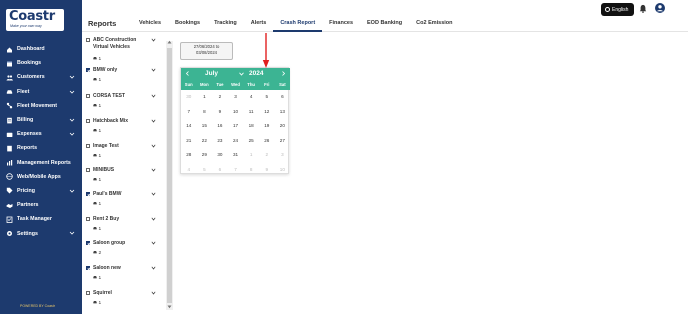 This screenshot has height=314, width=688. What do you see at coordinates (41, 219) in the screenshot?
I see `sidebar-item-task-manager: Task Manager` at bounding box center [41, 219].